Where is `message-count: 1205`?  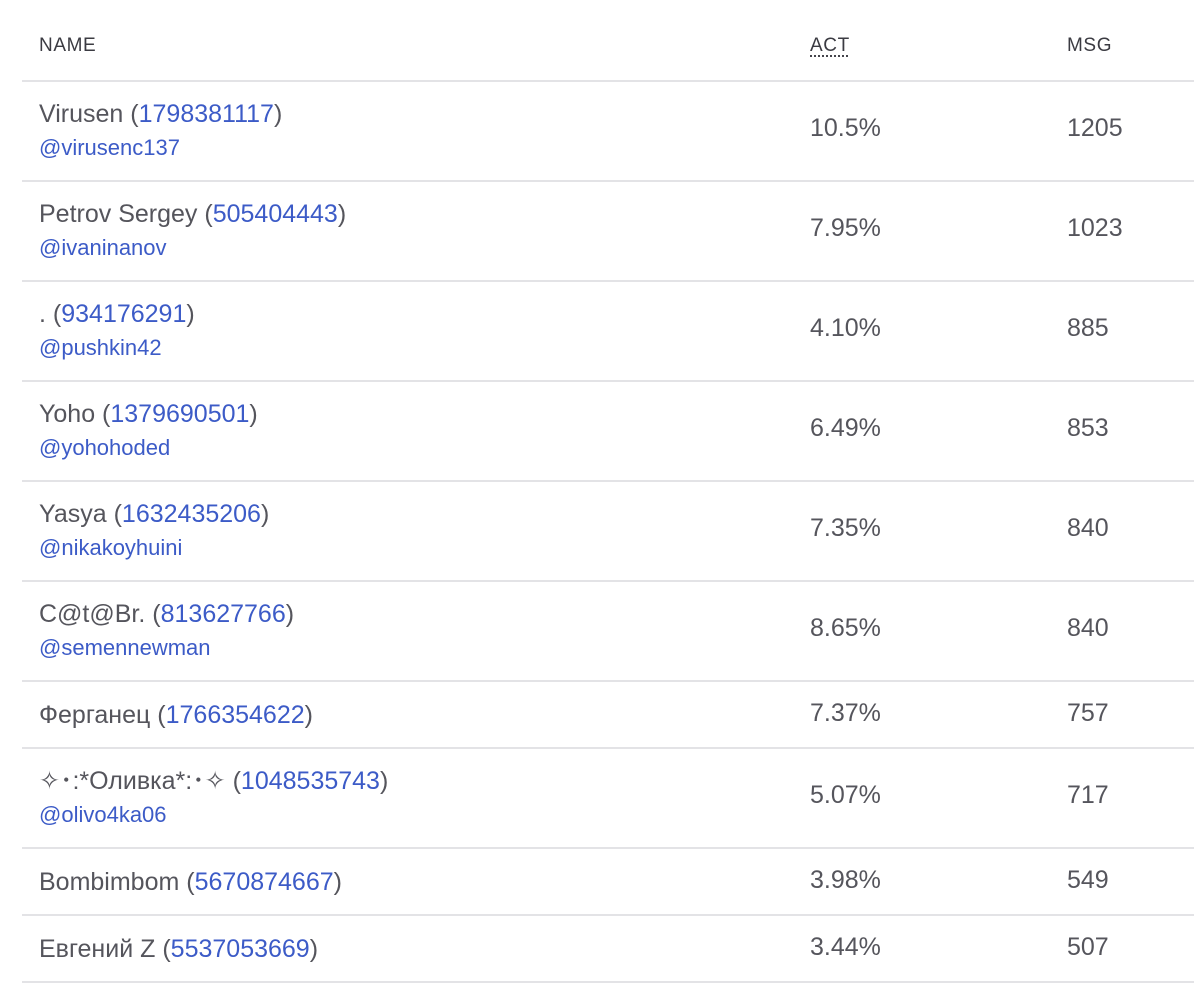
message-count: 1205 is located at coordinates (1095, 128).